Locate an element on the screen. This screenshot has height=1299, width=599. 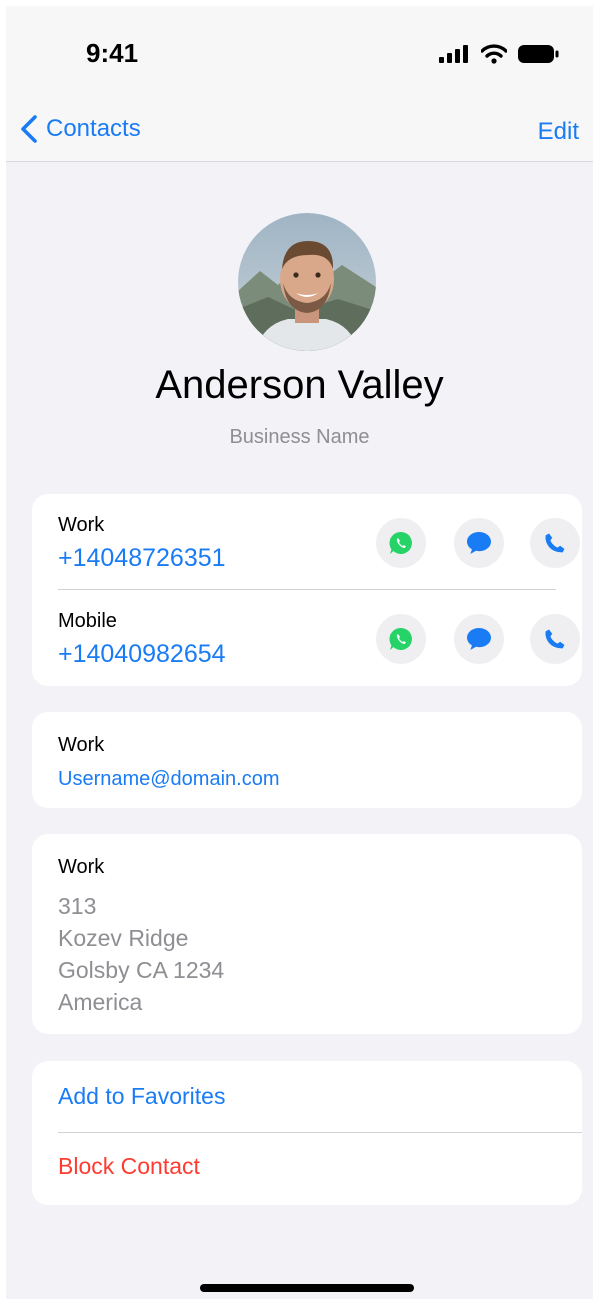
signal-icon is located at coordinates (453, 54).